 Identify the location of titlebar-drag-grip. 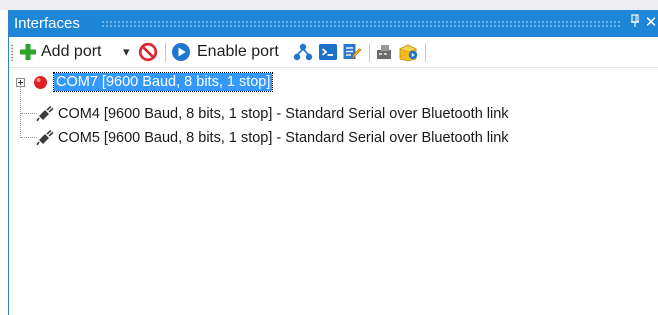
(361, 24).